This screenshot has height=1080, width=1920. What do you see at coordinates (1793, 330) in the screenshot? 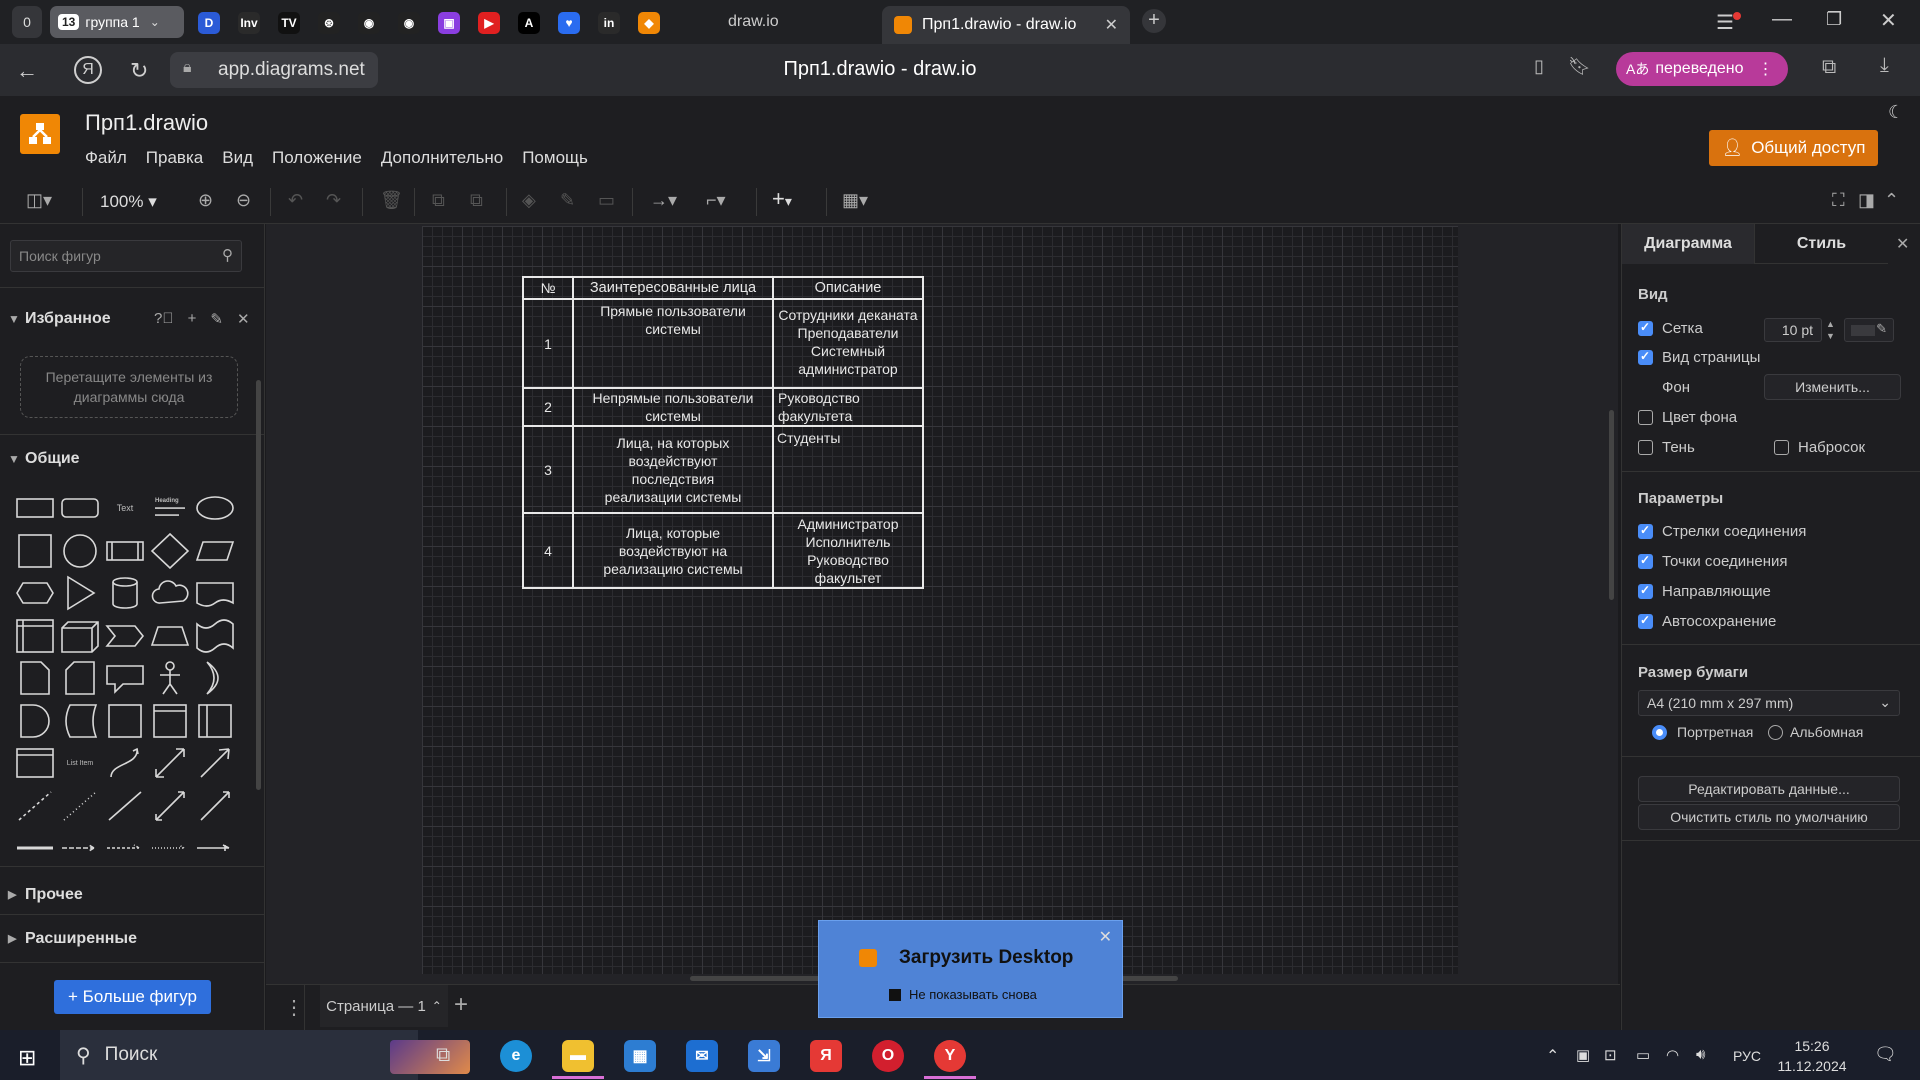
I see `grid-size-input: 10 pt` at bounding box center [1793, 330].